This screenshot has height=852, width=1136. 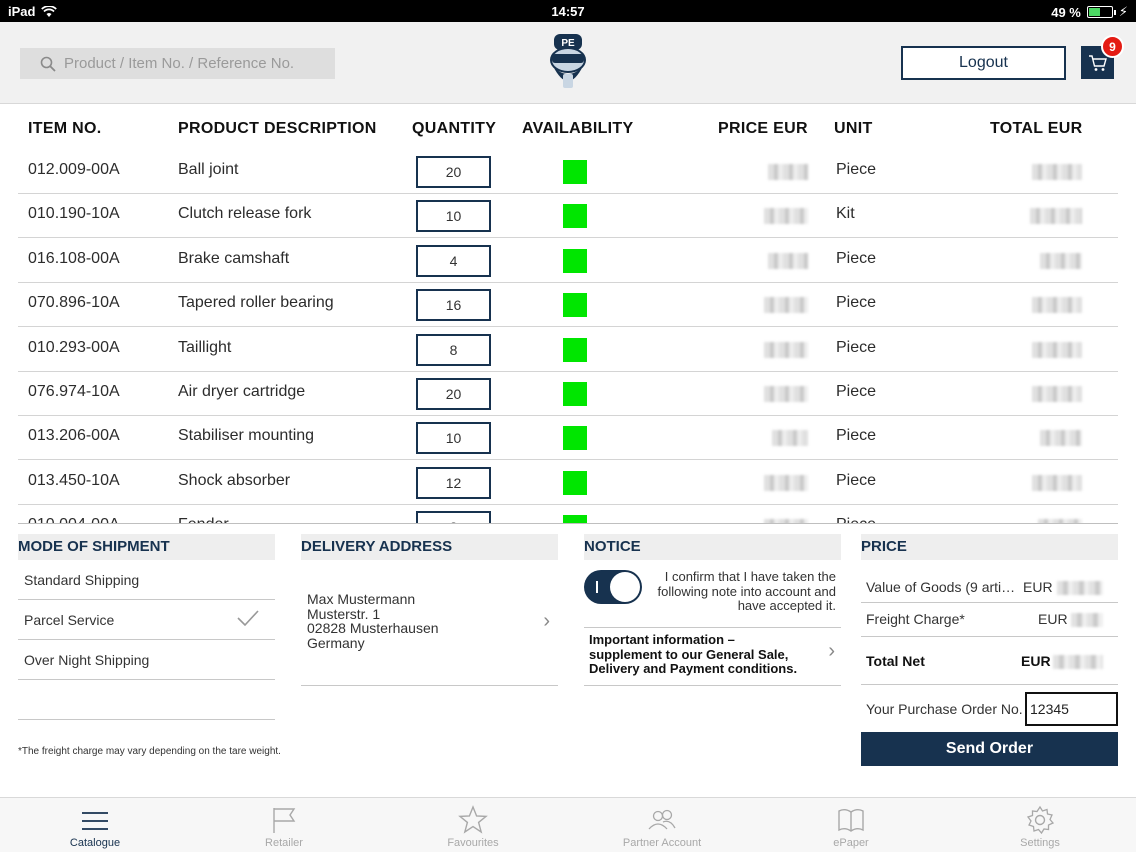 I want to click on shipment-option-parcel: Parcel Service, so click(x=146, y=620).